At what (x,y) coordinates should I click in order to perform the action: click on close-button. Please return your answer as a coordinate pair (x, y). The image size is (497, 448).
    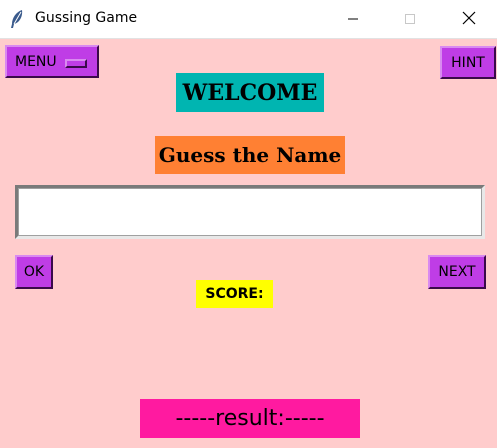
    Looking at the image, I should click on (469, 19).